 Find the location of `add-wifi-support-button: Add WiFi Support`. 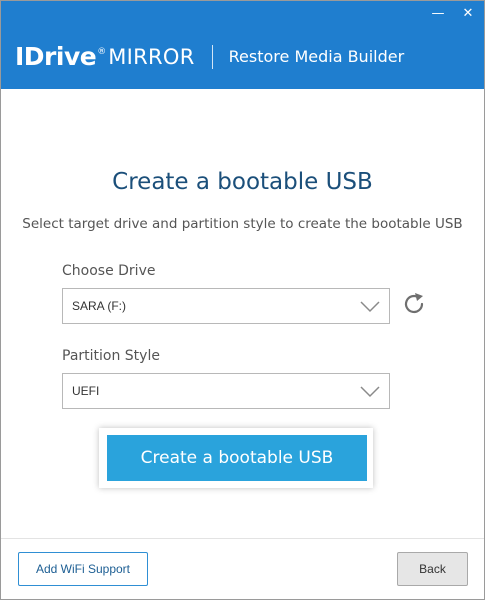

add-wifi-support-button: Add WiFi Support is located at coordinates (83, 569).